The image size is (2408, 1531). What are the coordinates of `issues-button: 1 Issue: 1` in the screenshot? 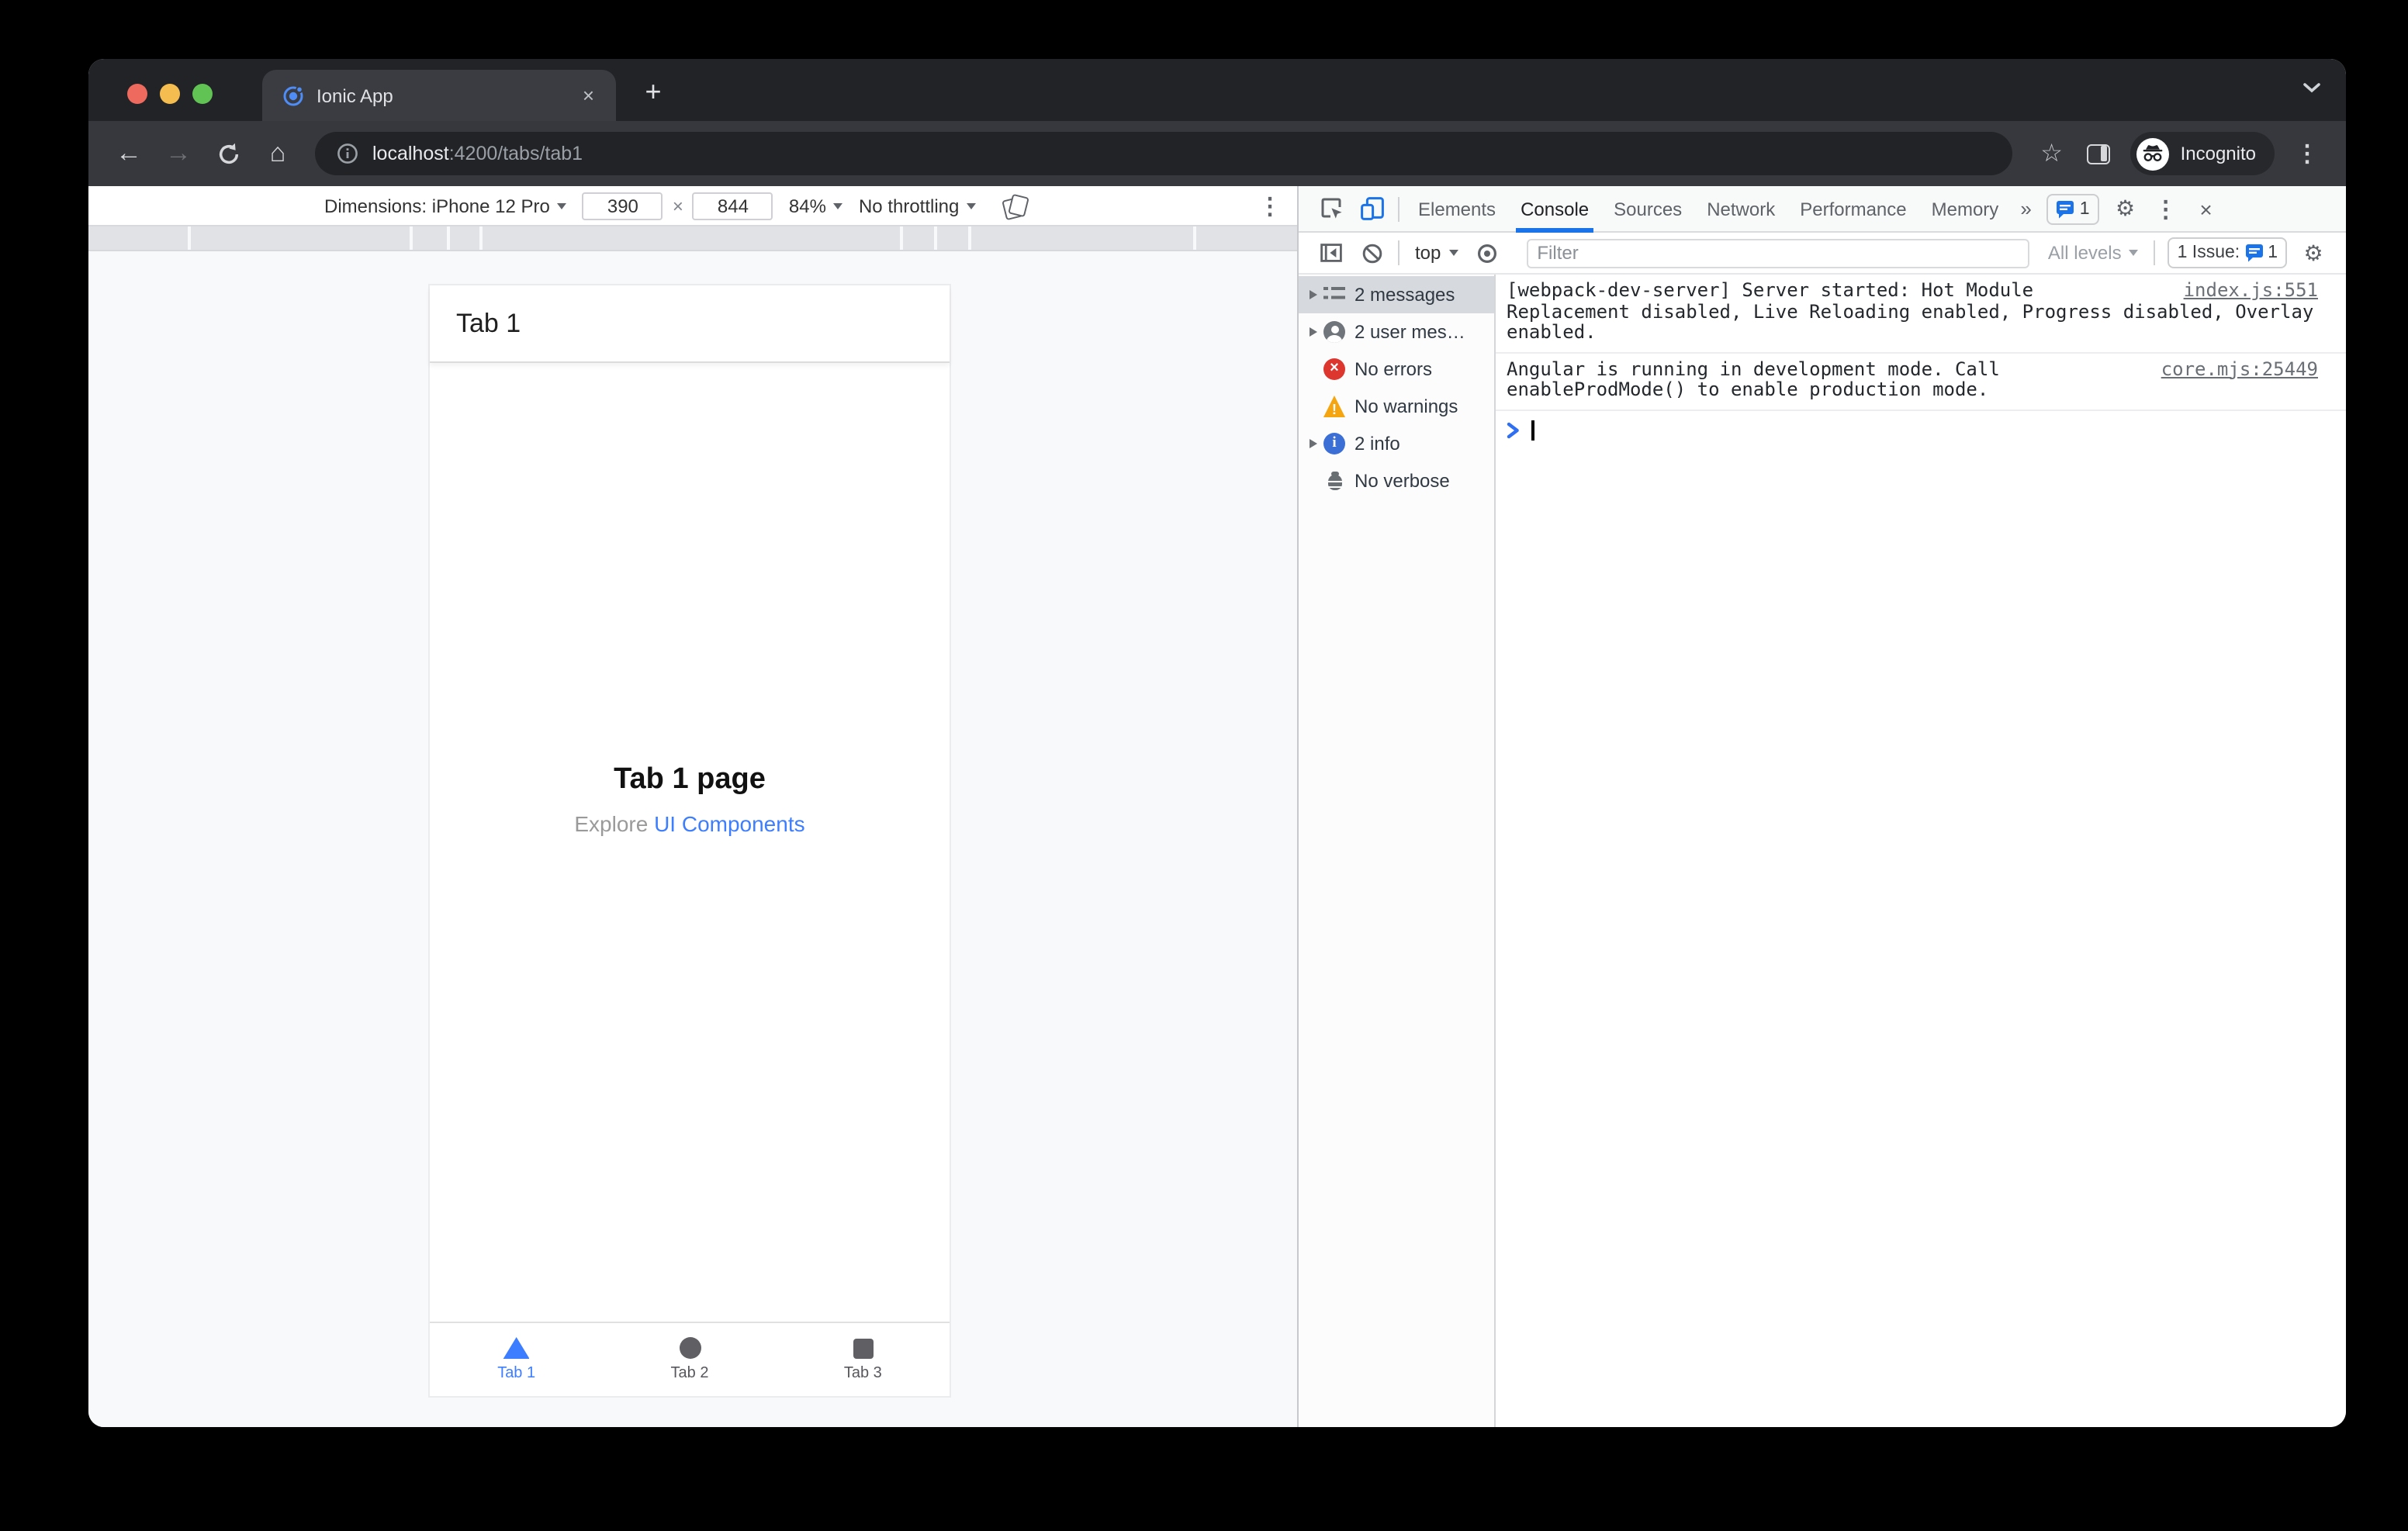 It's located at (2227, 252).